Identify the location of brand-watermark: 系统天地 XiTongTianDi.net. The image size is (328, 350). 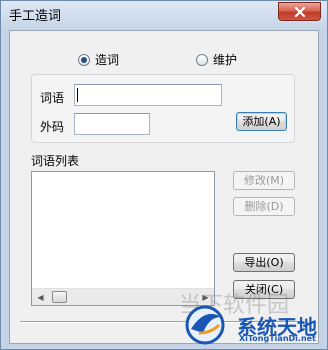
(252, 325).